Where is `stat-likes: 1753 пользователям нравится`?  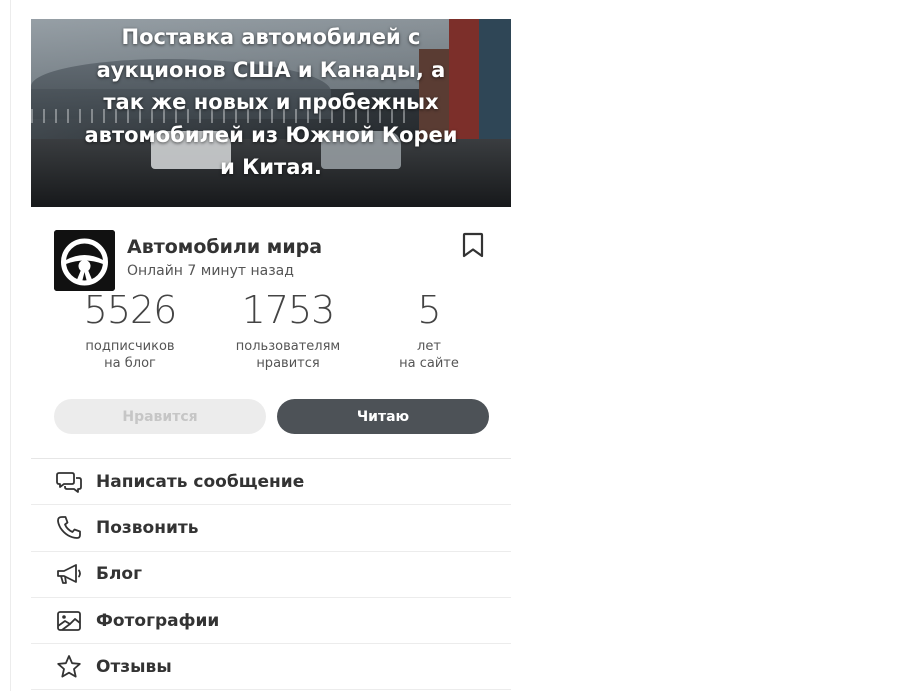 stat-likes: 1753 пользователям нравится is located at coordinates (288, 329).